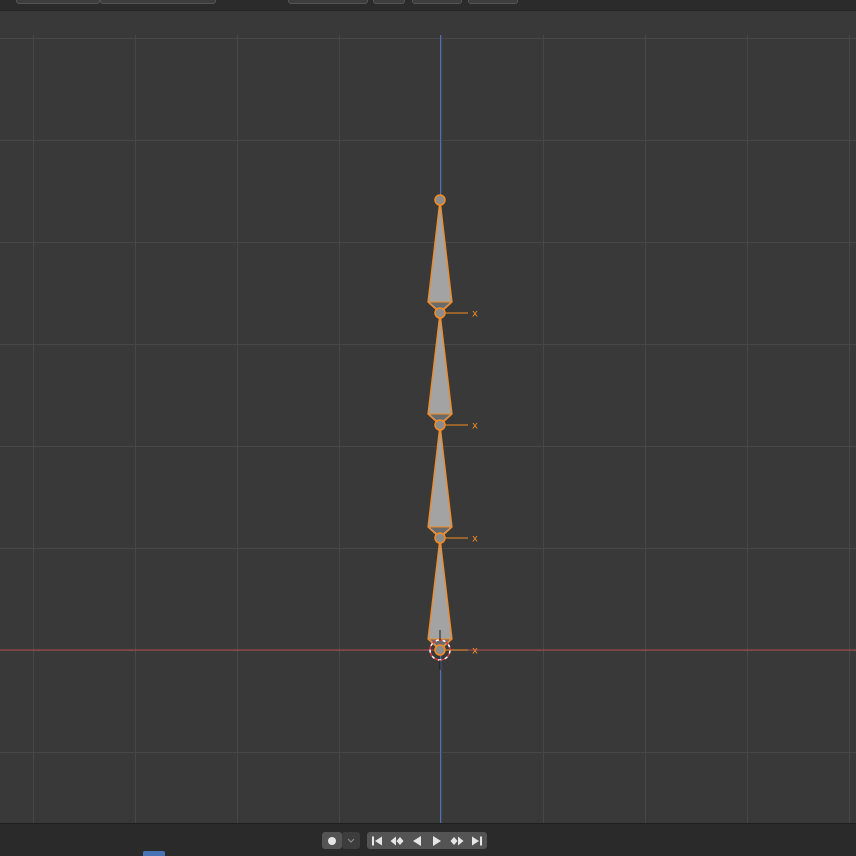  What do you see at coordinates (154, 853) in the screenshot?
I see `active-workspace-tab` at bounding box center [154, 853].